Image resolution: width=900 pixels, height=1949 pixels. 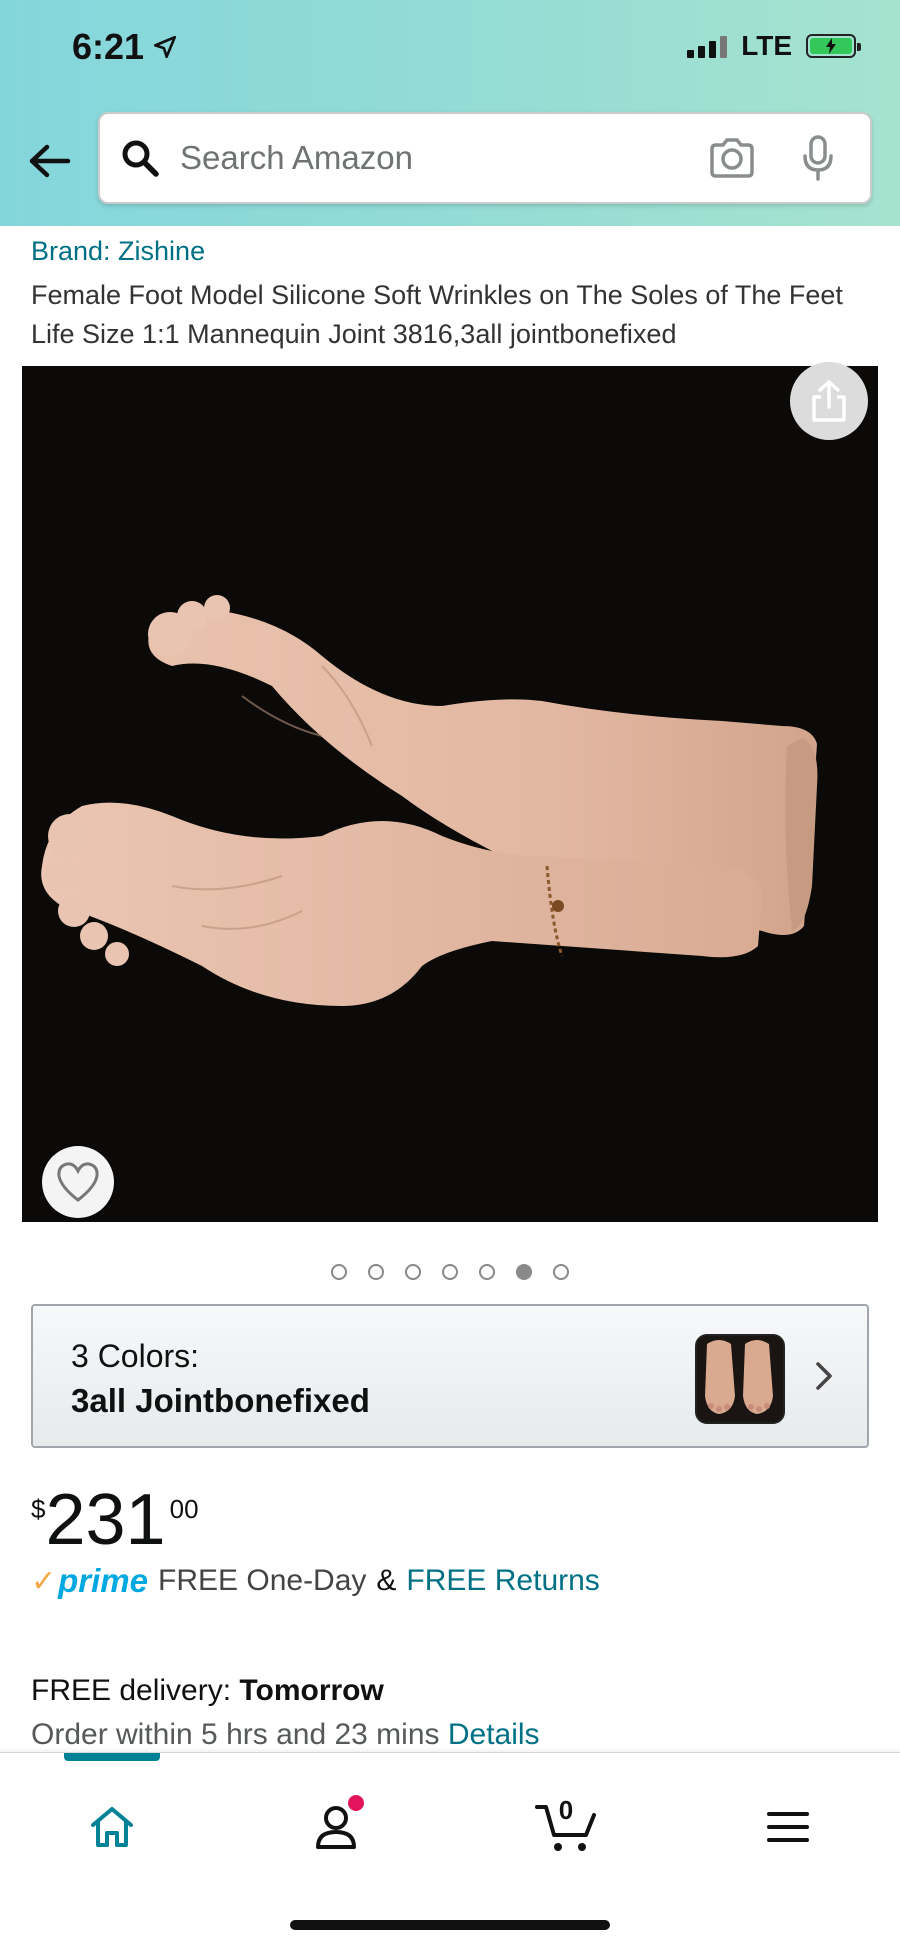 What do you see at coordinates (262, 1580) in the screenshot?
I see `prime-shipping-text: FREE One-Day` at bounding box center [262, 1580].